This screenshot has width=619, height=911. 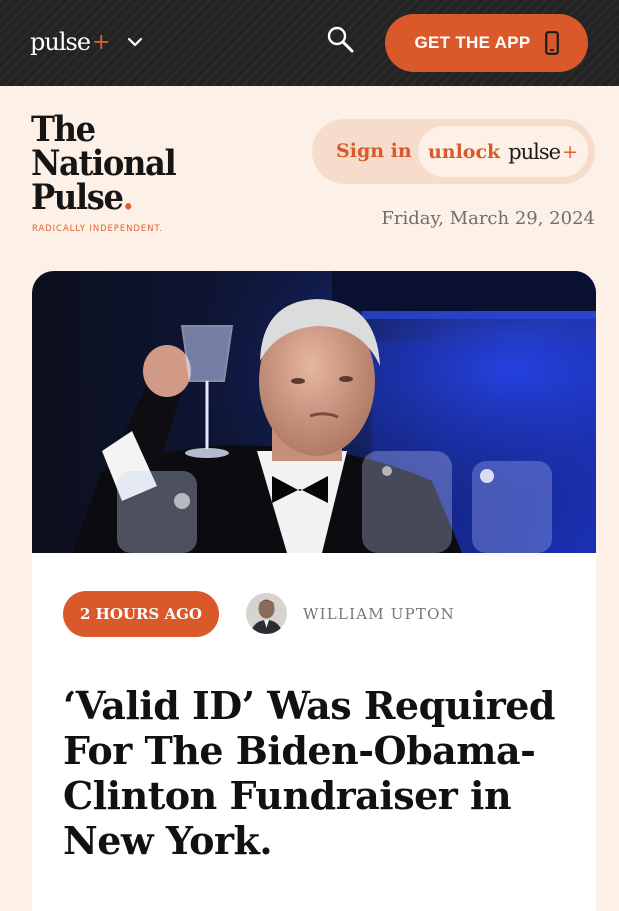 I want to click on pulse-menu-toggle: pulse +, so click(x=87, y=42).